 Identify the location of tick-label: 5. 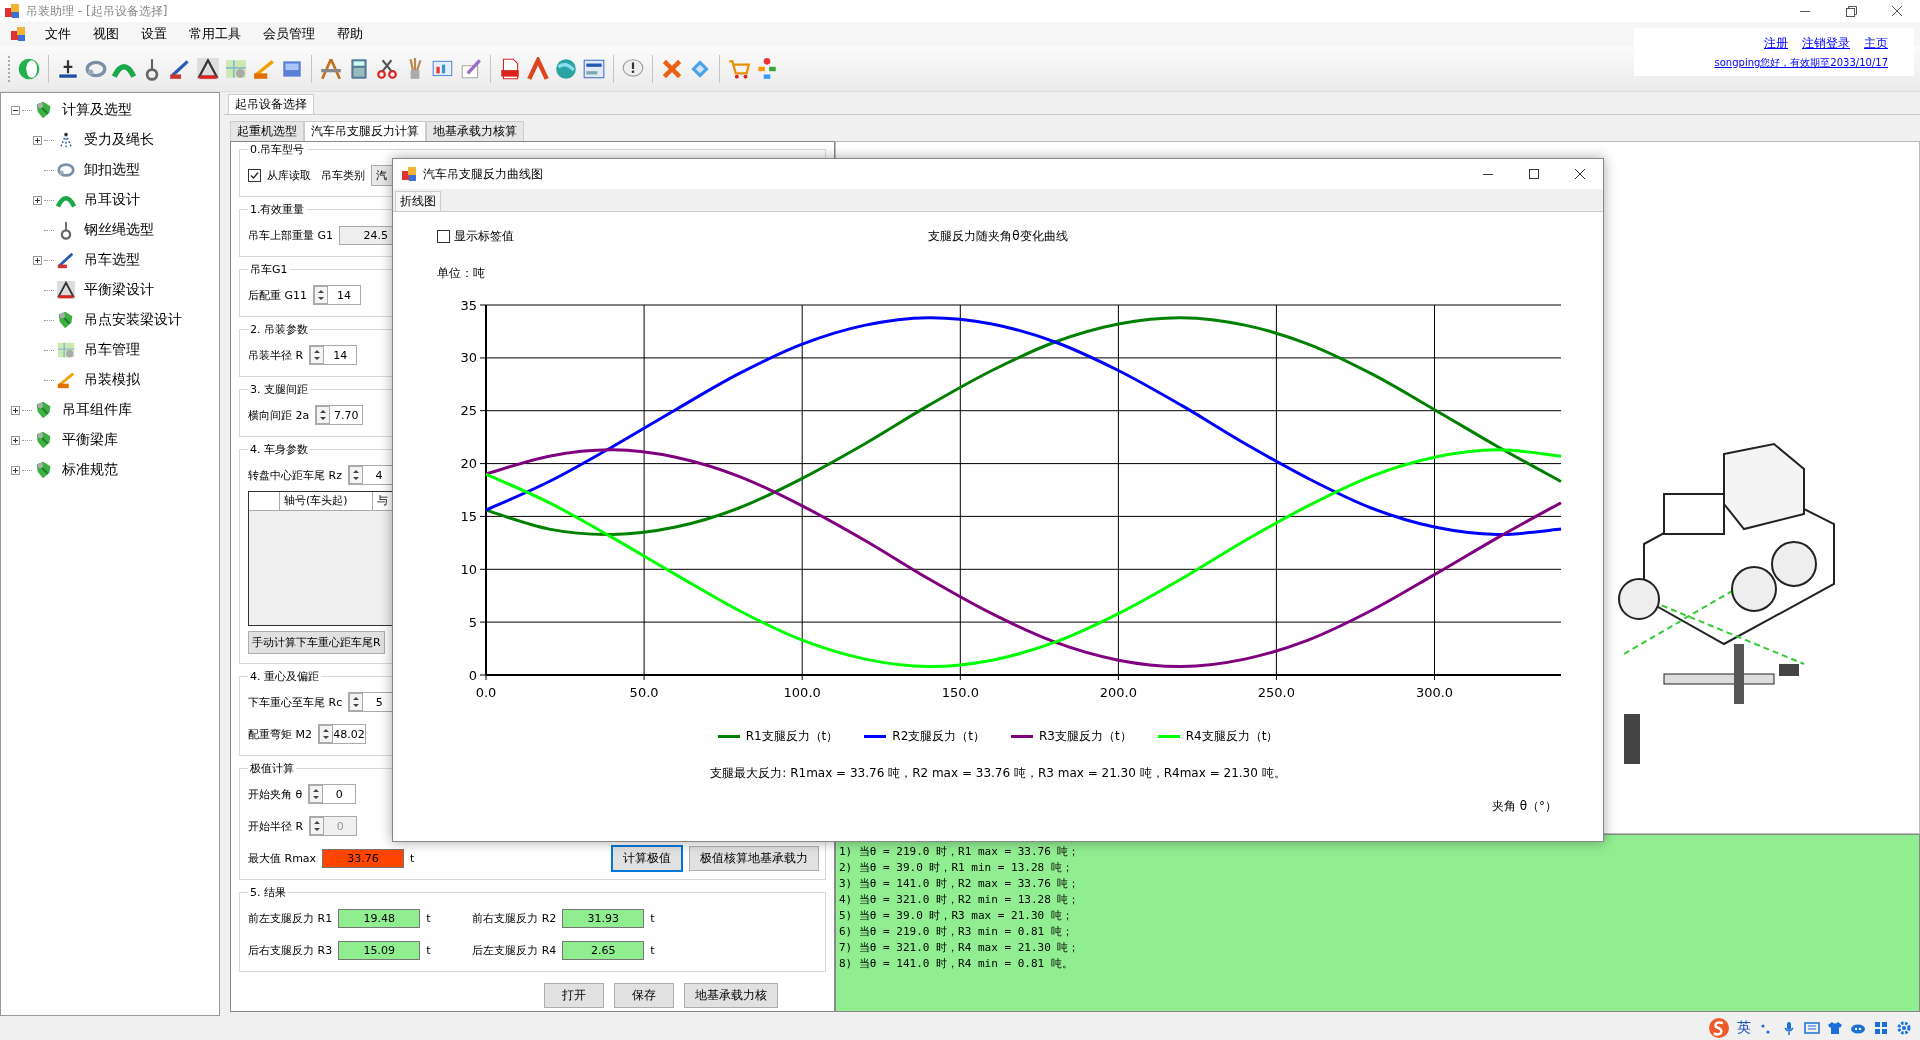
(472, 622).